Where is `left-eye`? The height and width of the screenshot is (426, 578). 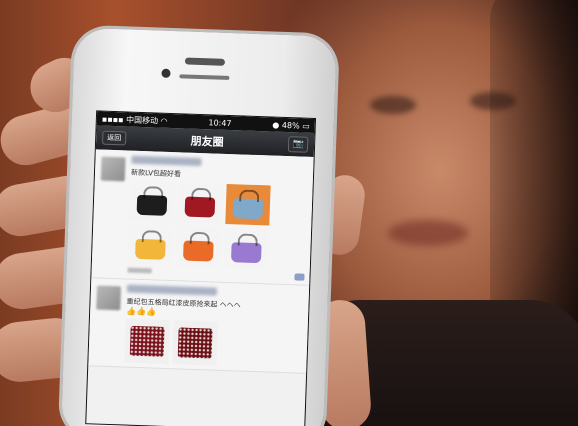 left-eye is located at coordinates (393, 105).